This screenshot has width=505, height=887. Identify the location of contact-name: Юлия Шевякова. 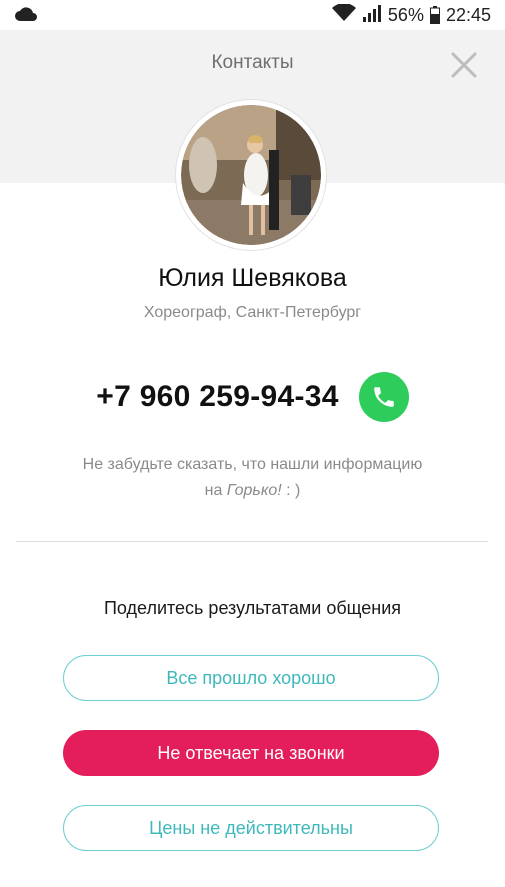
(252, 278).